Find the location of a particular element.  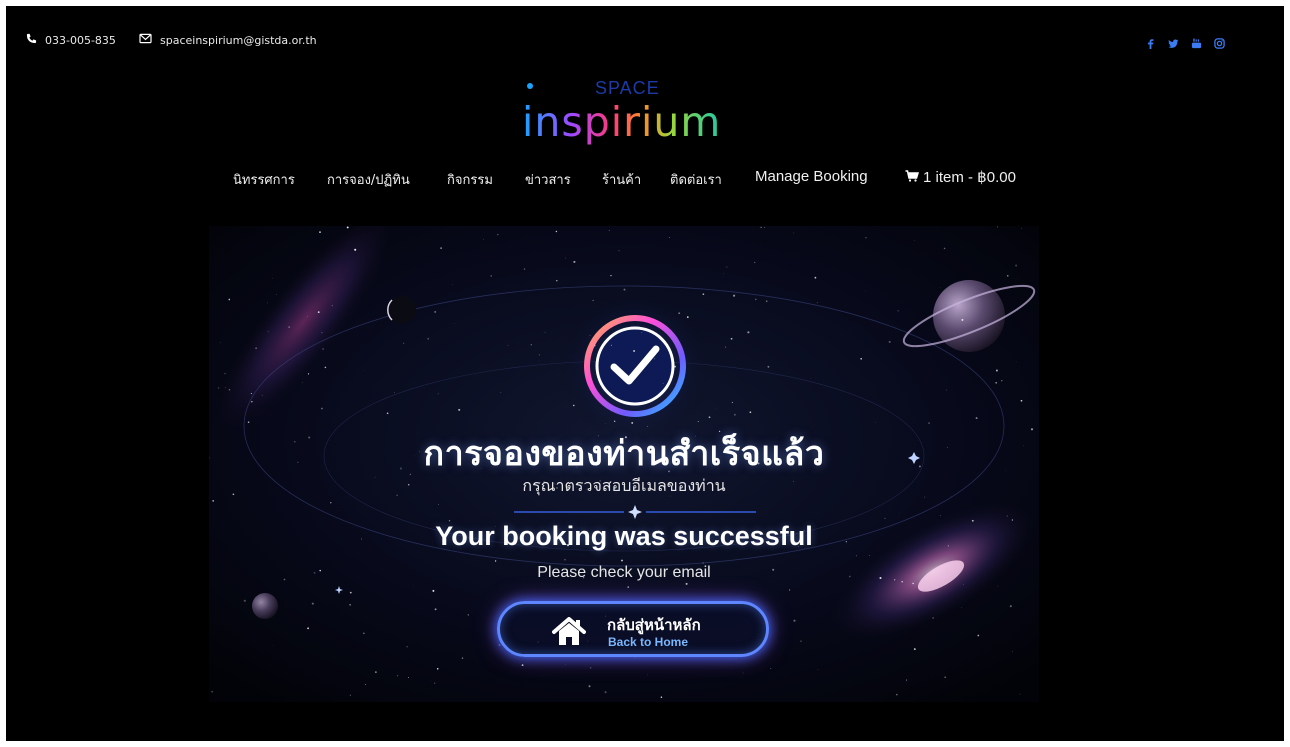

home-icon is located at coordinates (569, 634).